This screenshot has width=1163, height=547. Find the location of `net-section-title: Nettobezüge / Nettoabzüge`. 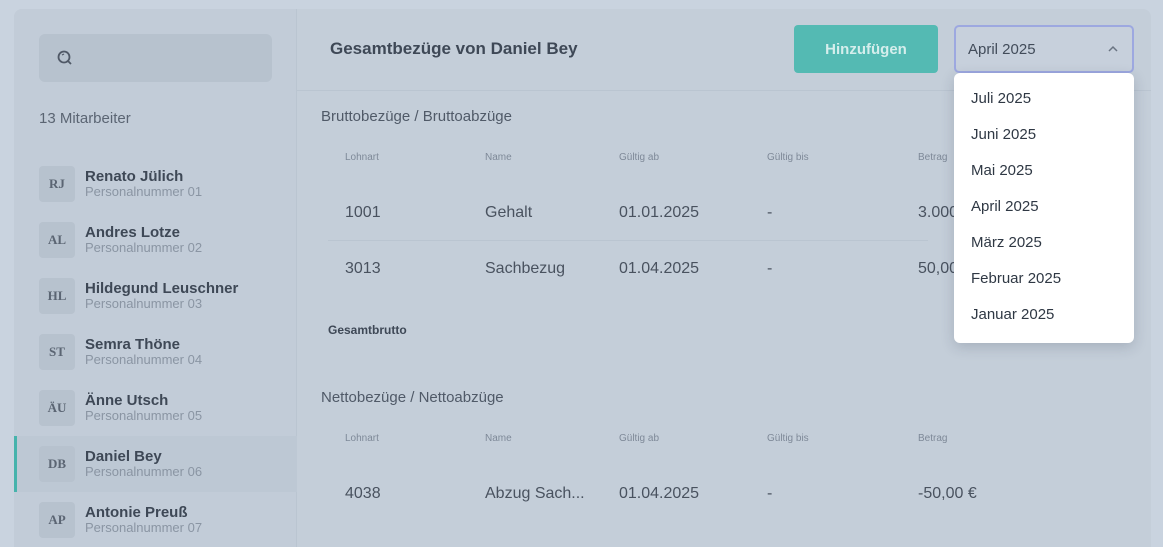

net-section-title: Nettobezüge / Nettoabzüge is located at coordinates (412, 397).